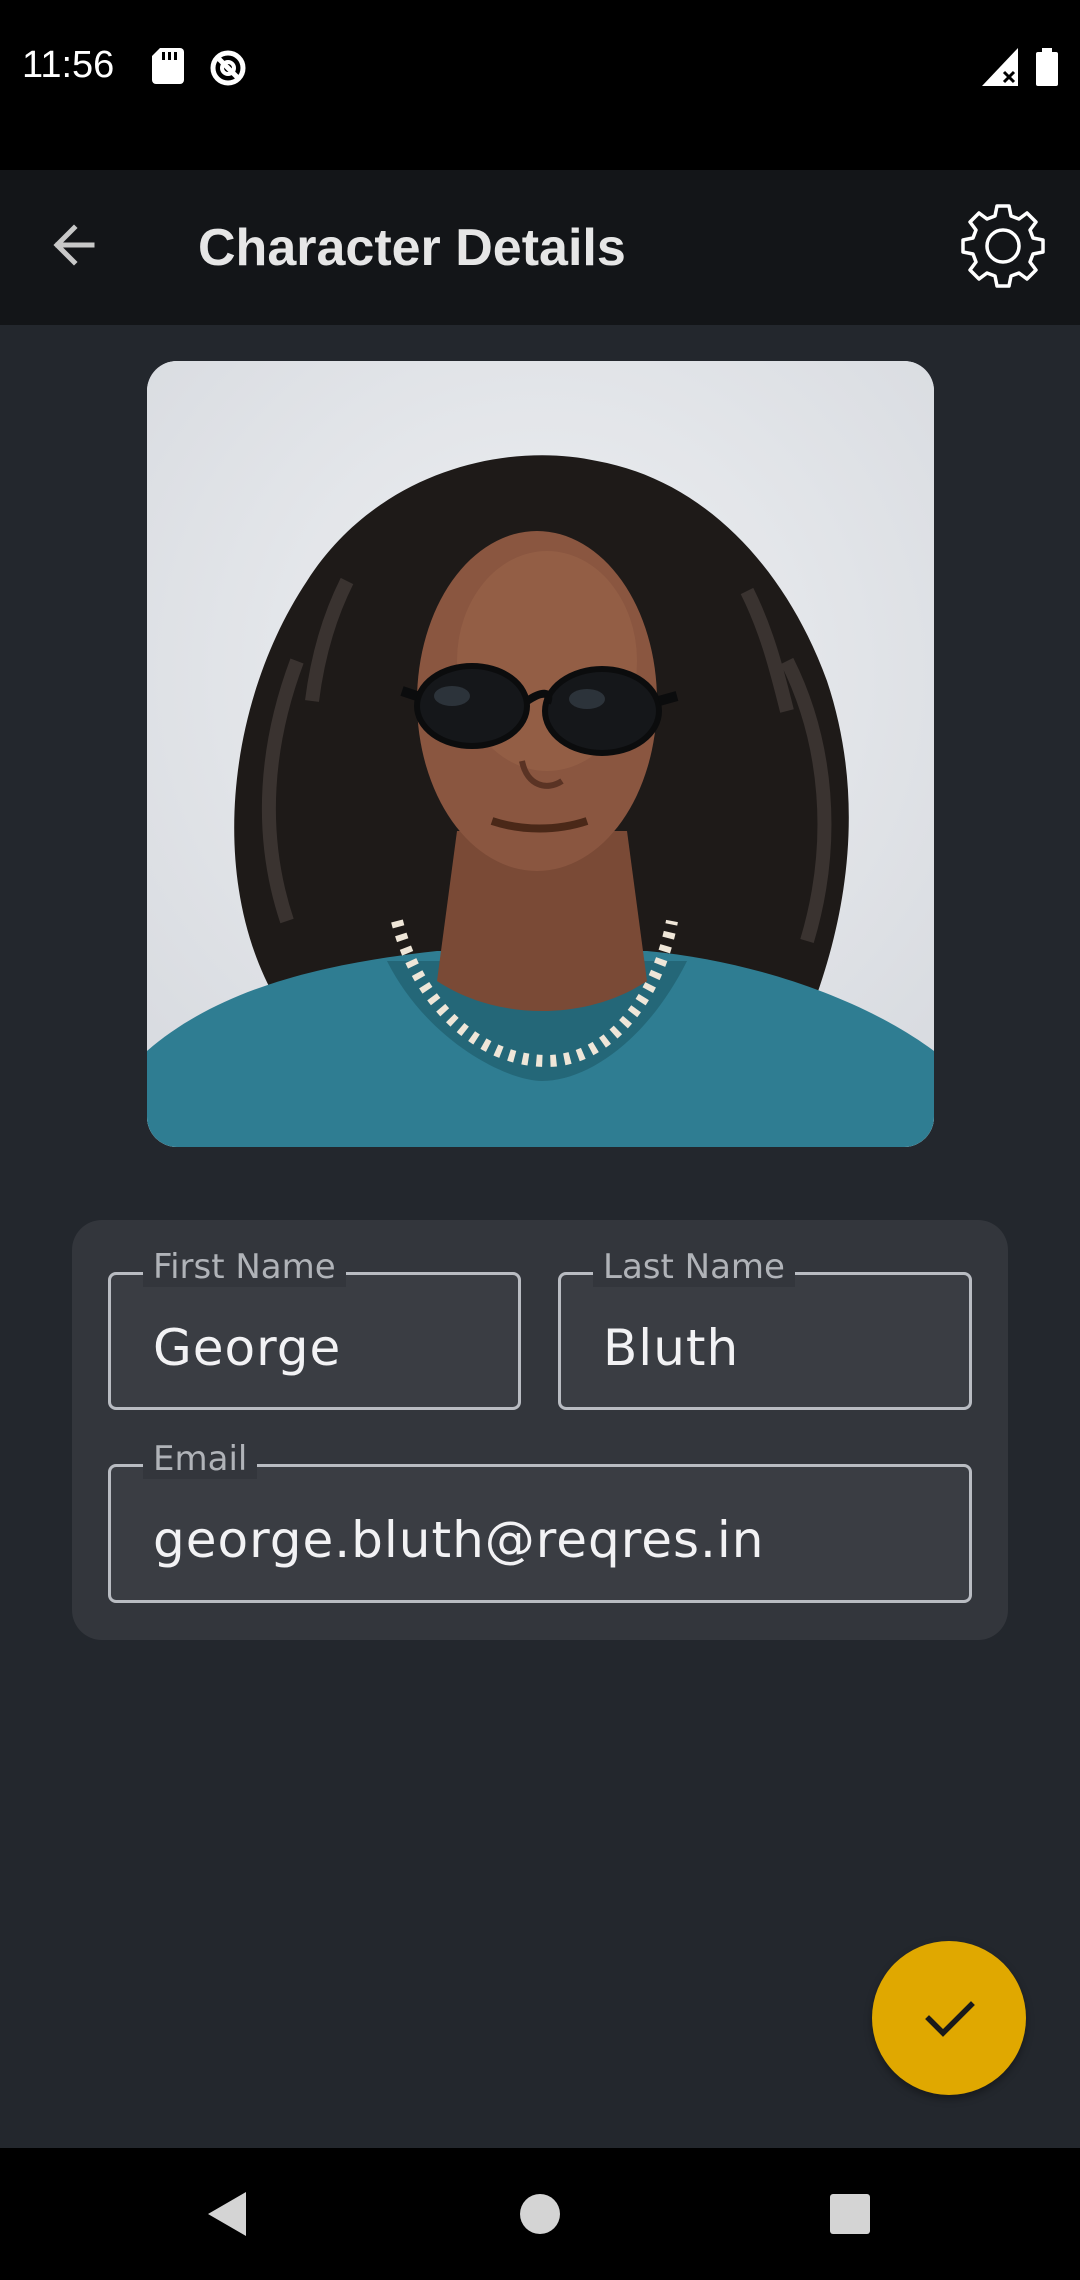 This screenshot has height=2280, width=1080. I want to click on square-recents-icon, so click(850, 2214).